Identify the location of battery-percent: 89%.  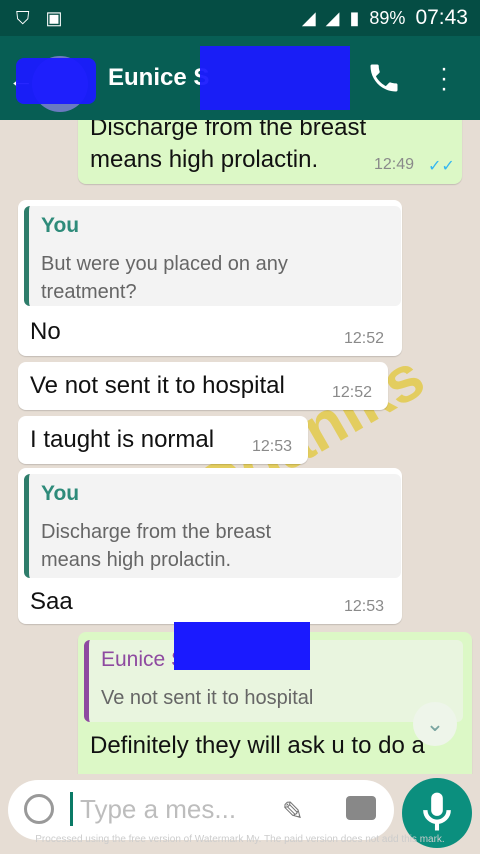
(387, 17).